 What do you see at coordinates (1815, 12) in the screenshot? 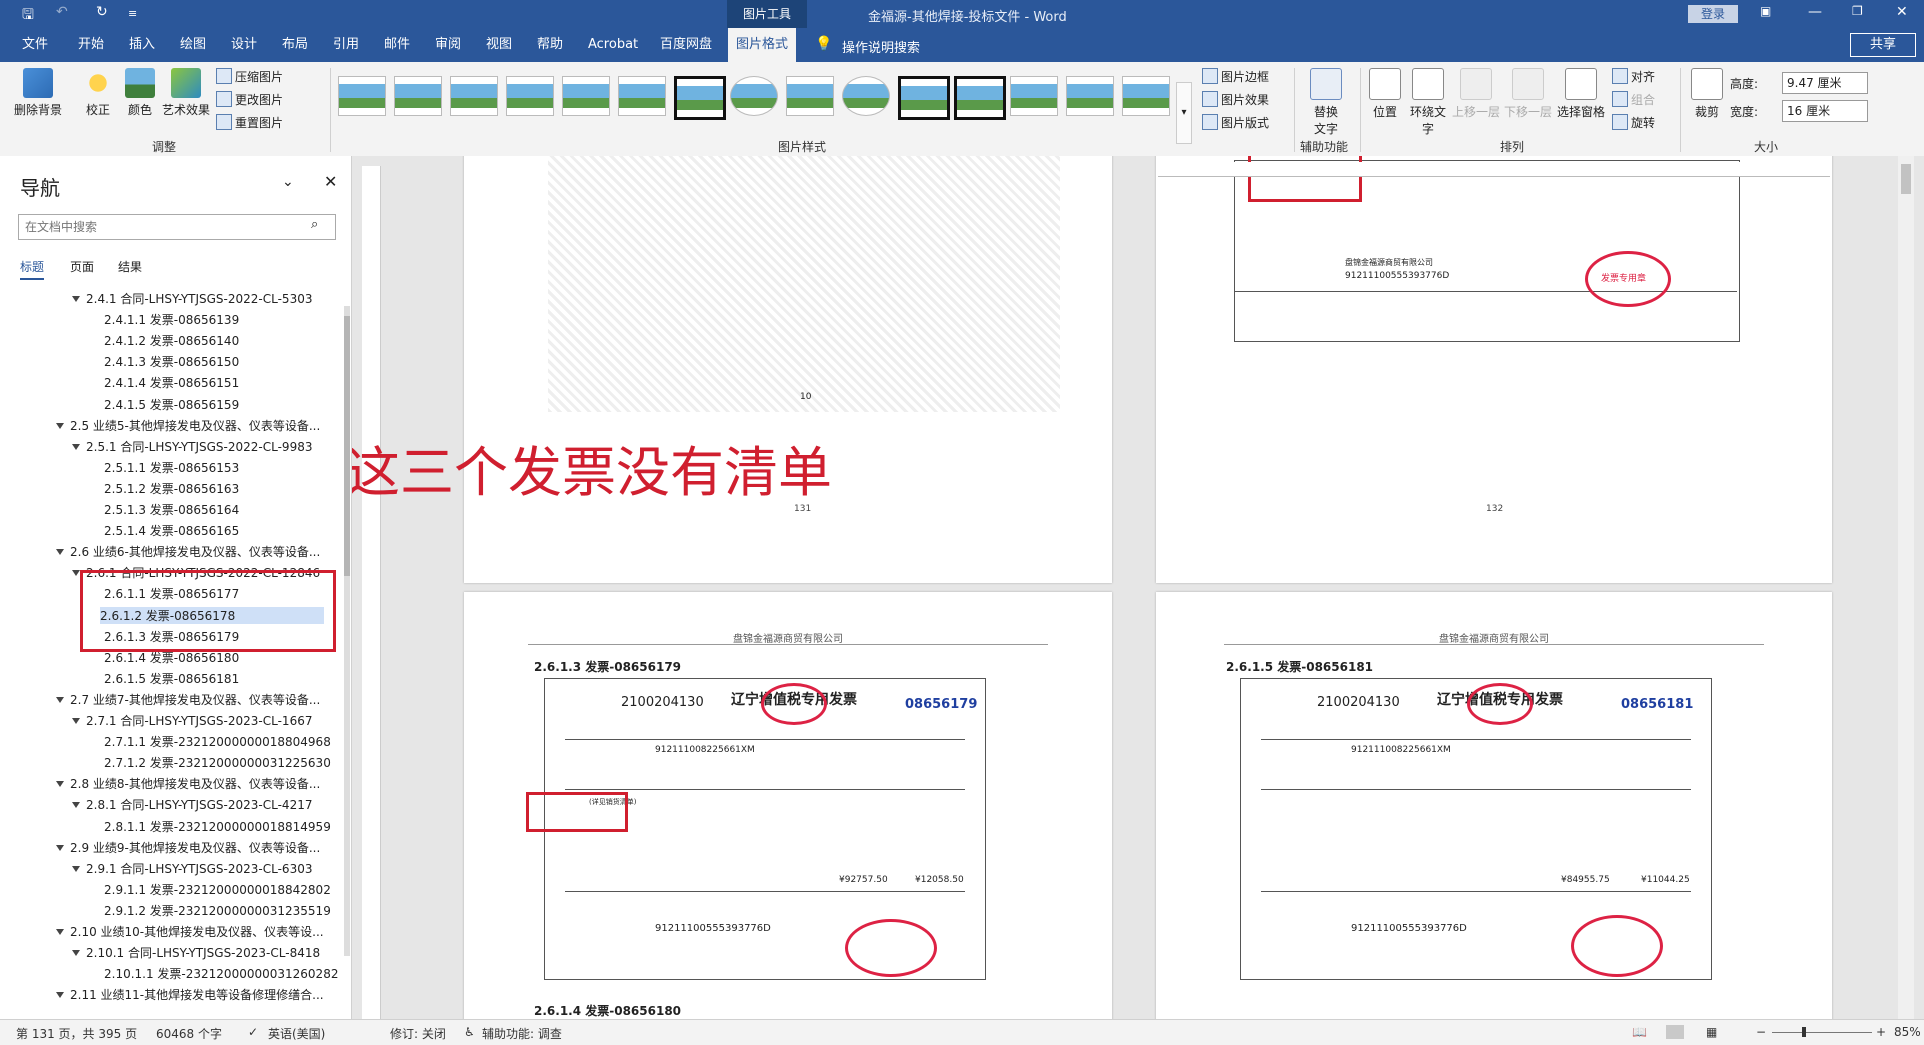
I see `minimize-icon: —` at bounding box center [1815, 12].